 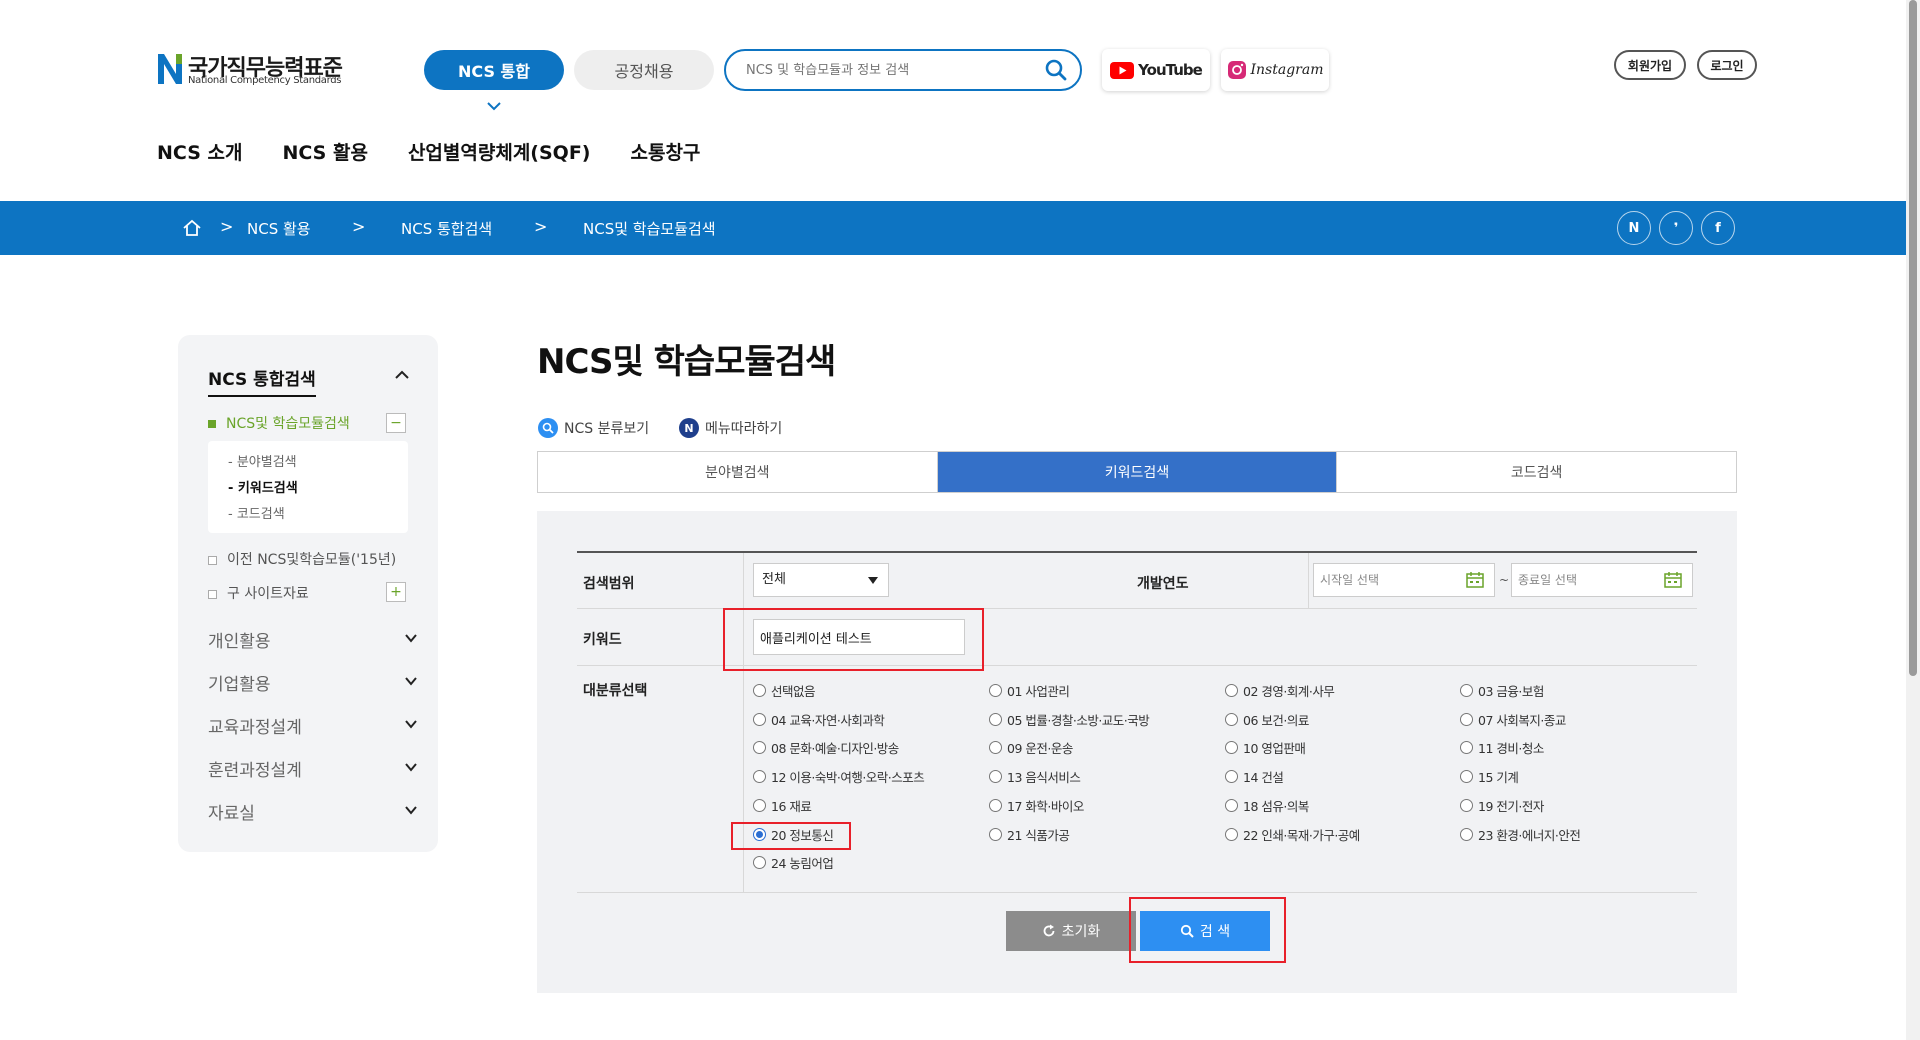 What do you see at coordinates (1502, 805) in the screenshot?
I see `category-radio-option: 19 전기·전자` at bounding box center [1502, 805].